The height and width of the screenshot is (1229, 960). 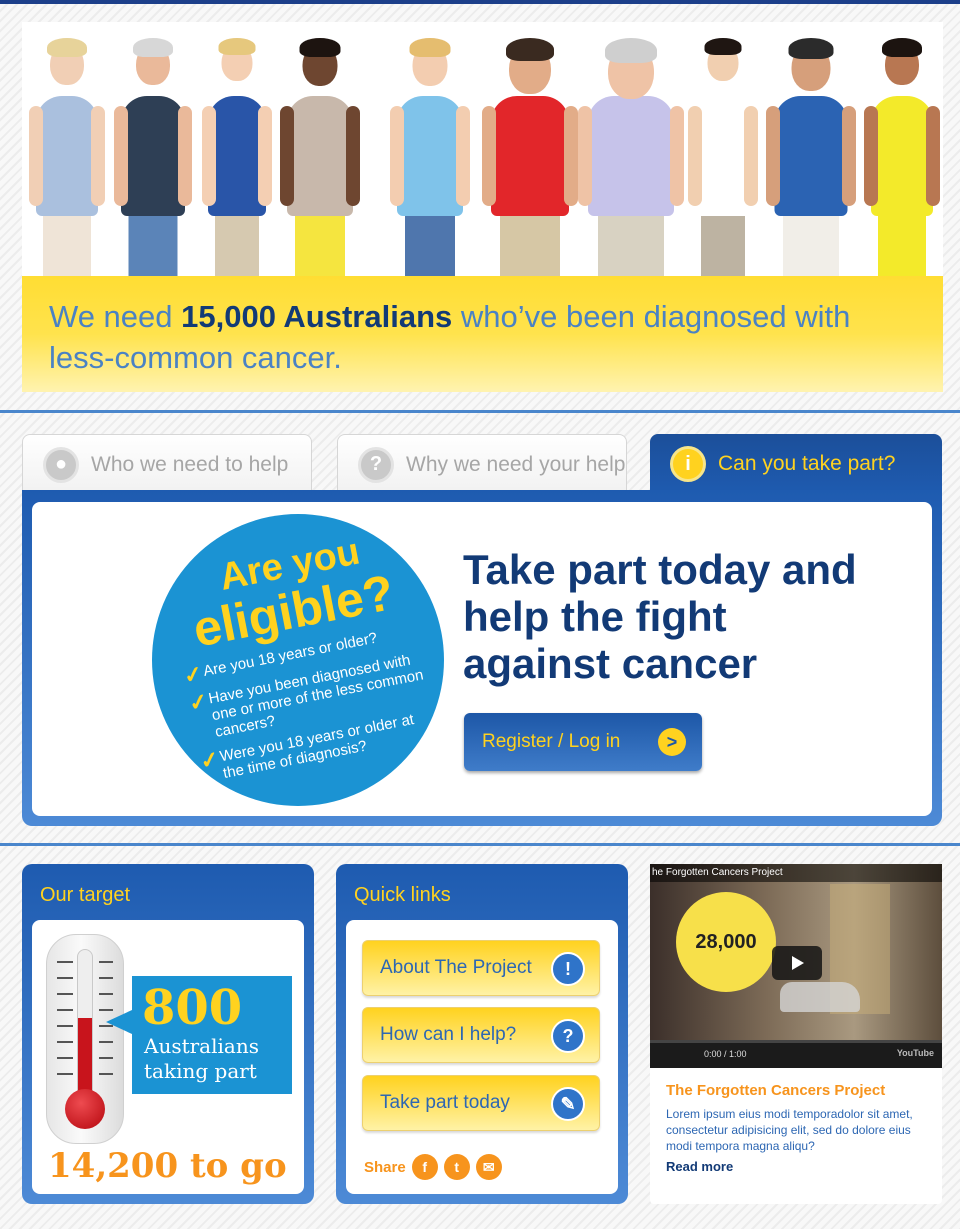 I want to click on facebook-icon: f, so click(x=424, y=1167).